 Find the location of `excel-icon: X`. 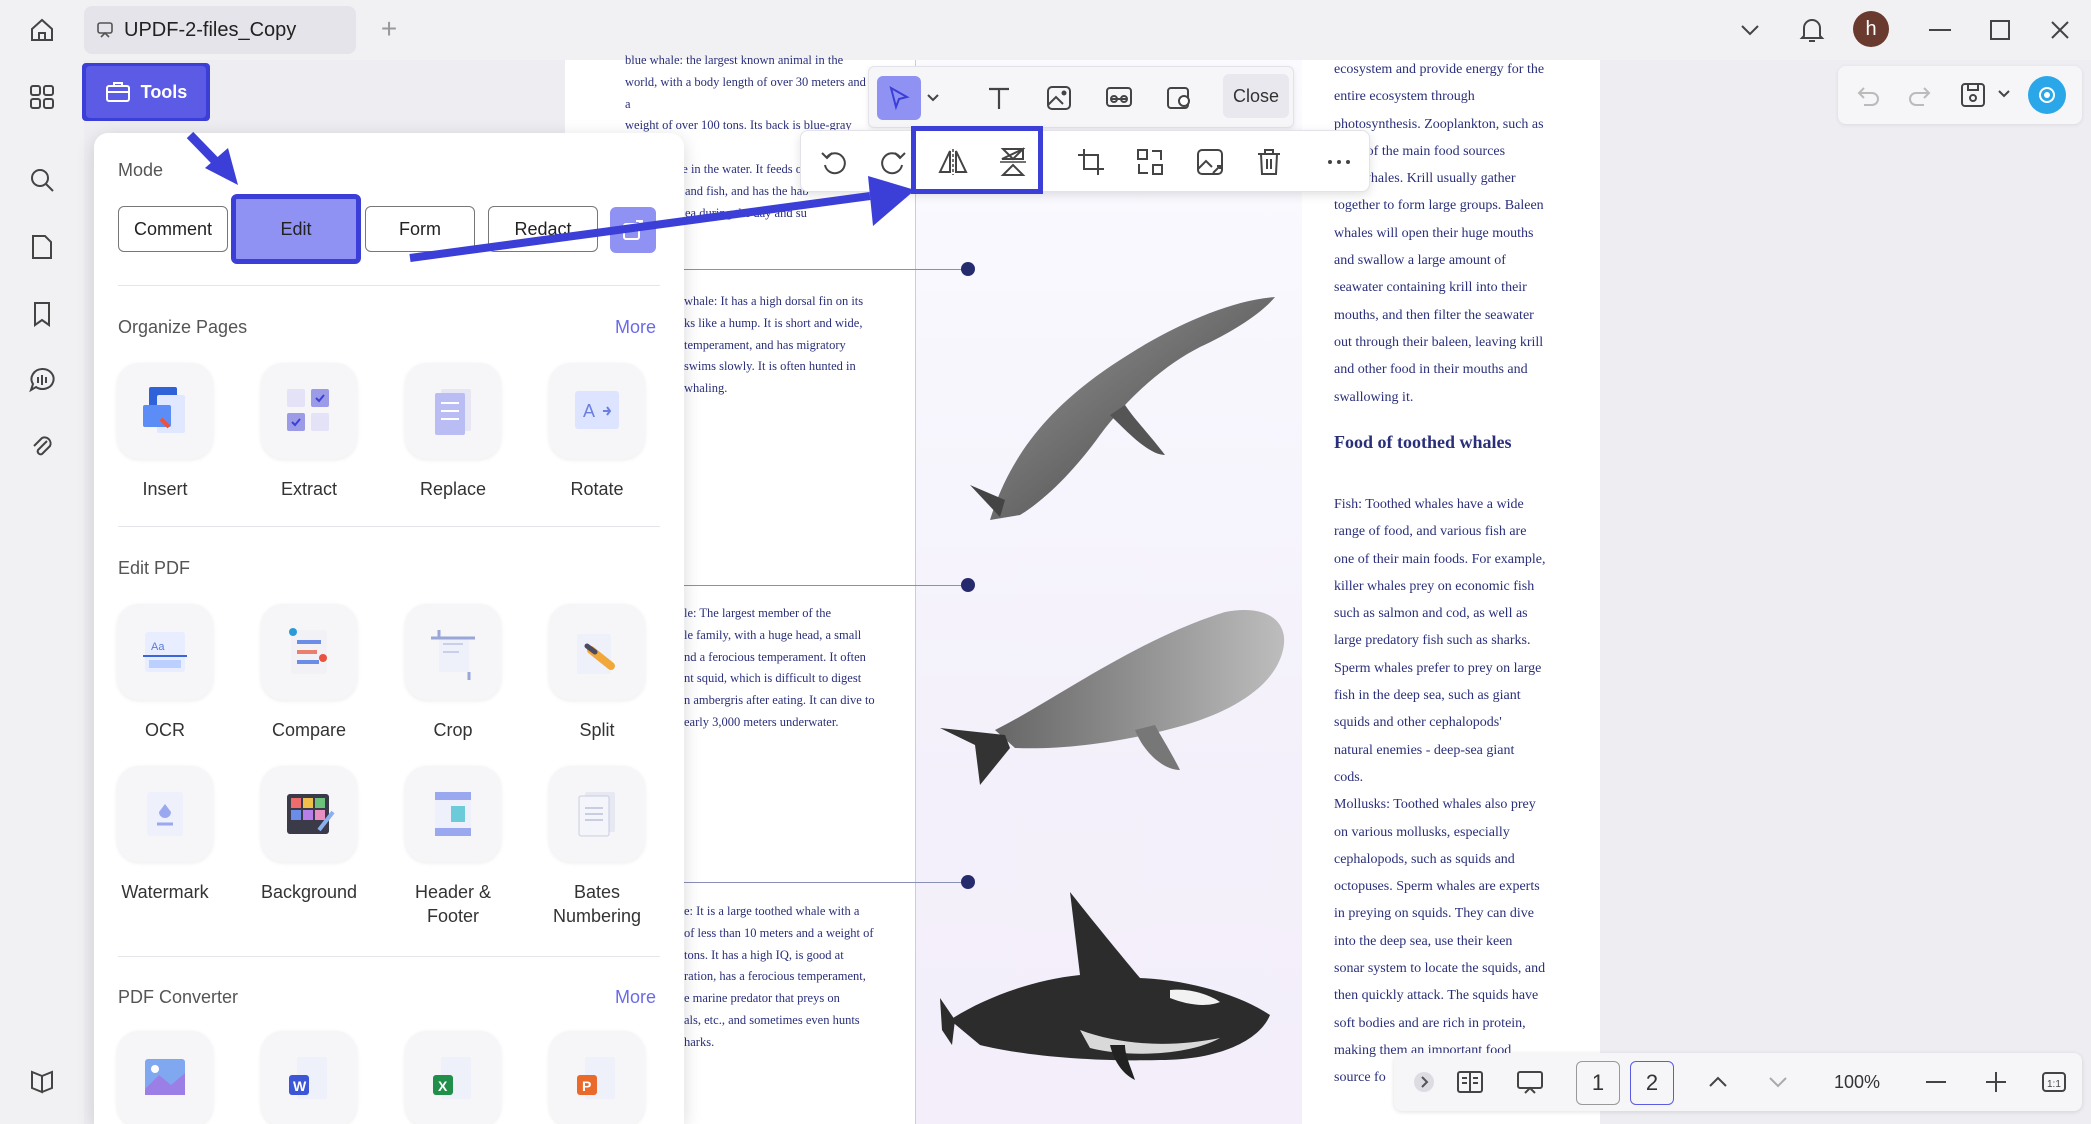

excel-icon: X is located at coordinates (453, 1077).